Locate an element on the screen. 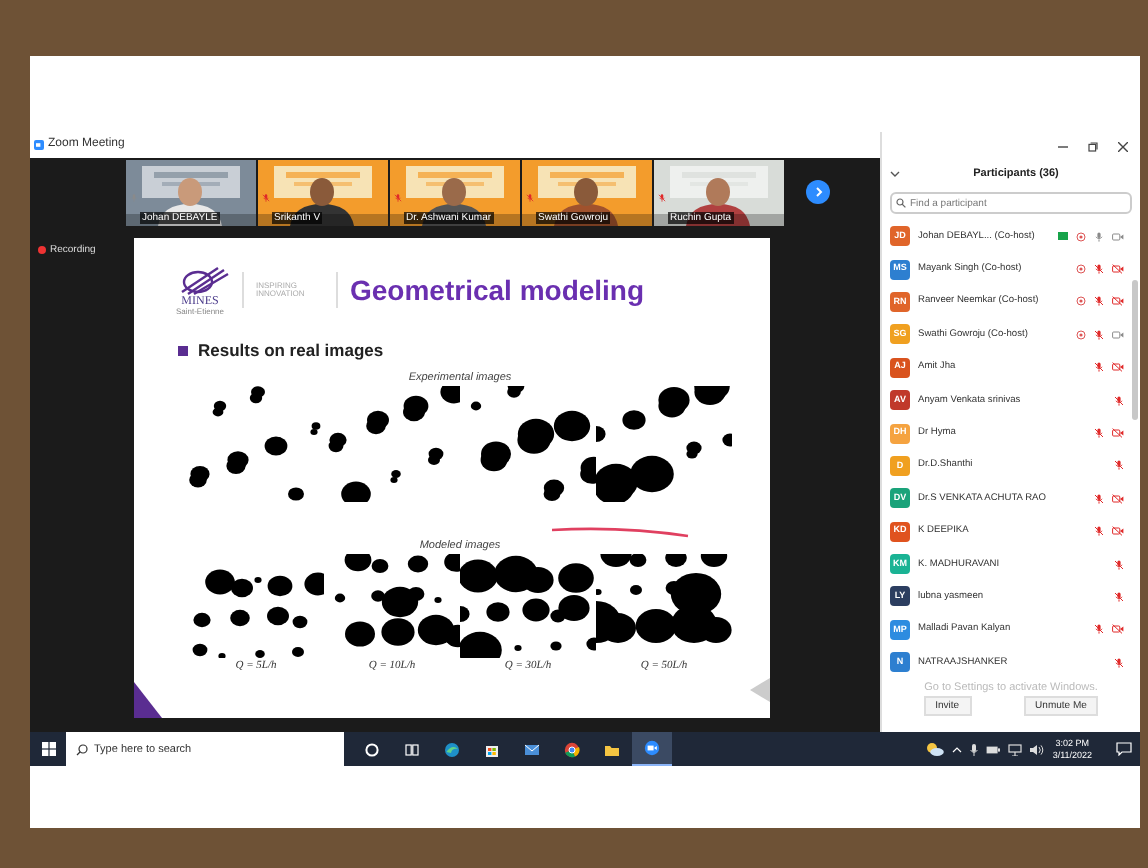 The width and height of the screenshot is (1148, 868). close-icon is located at coordinates (1123, 146).